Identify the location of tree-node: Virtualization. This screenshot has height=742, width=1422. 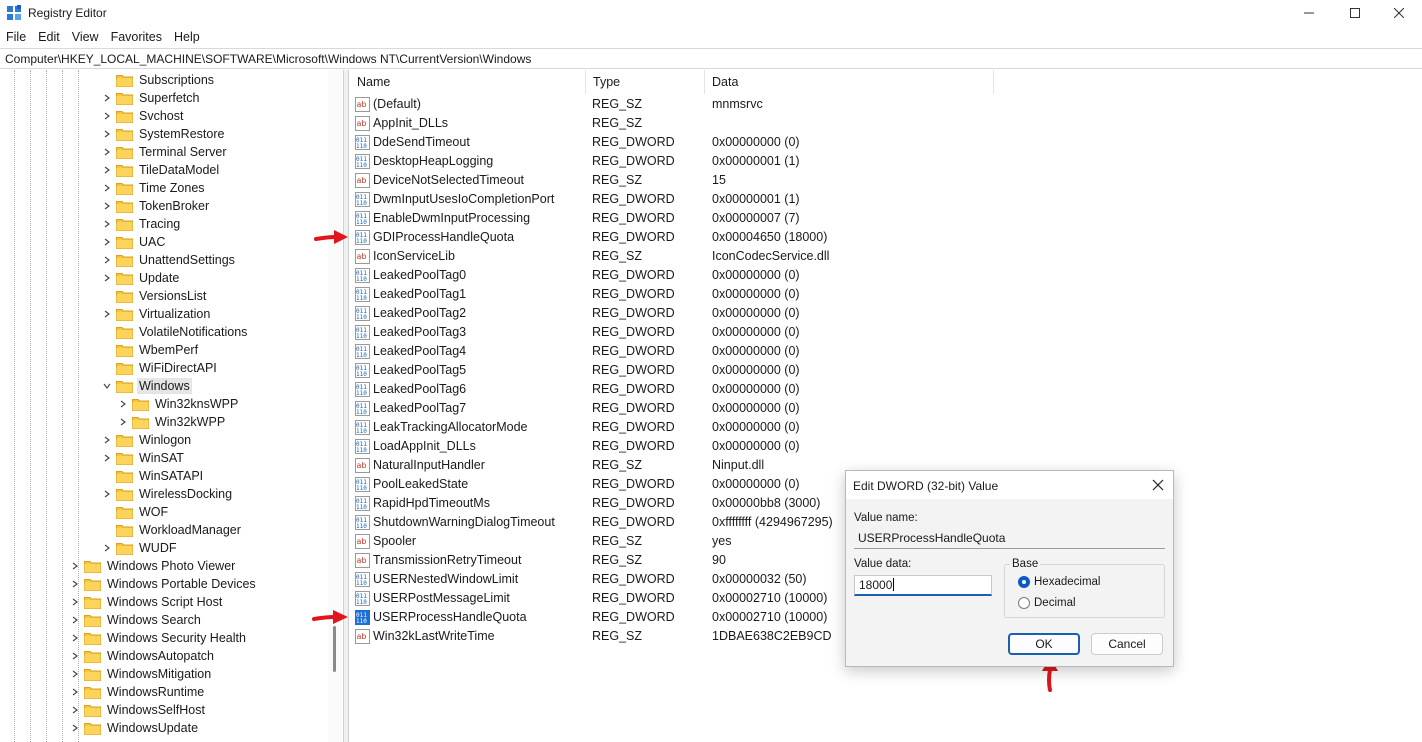
(157, 314).